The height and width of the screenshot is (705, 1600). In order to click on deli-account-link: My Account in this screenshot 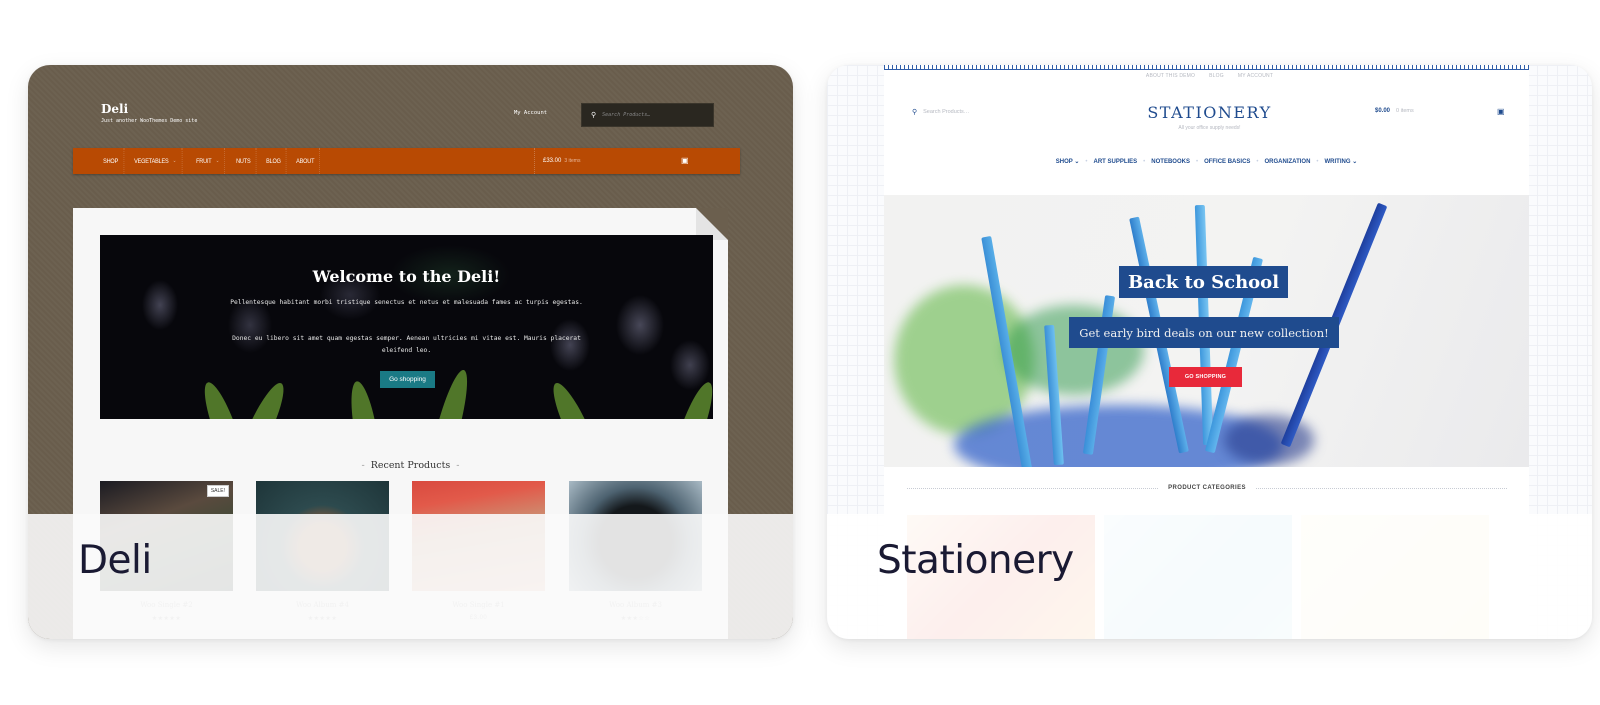, I will do `click(531, 113)`.